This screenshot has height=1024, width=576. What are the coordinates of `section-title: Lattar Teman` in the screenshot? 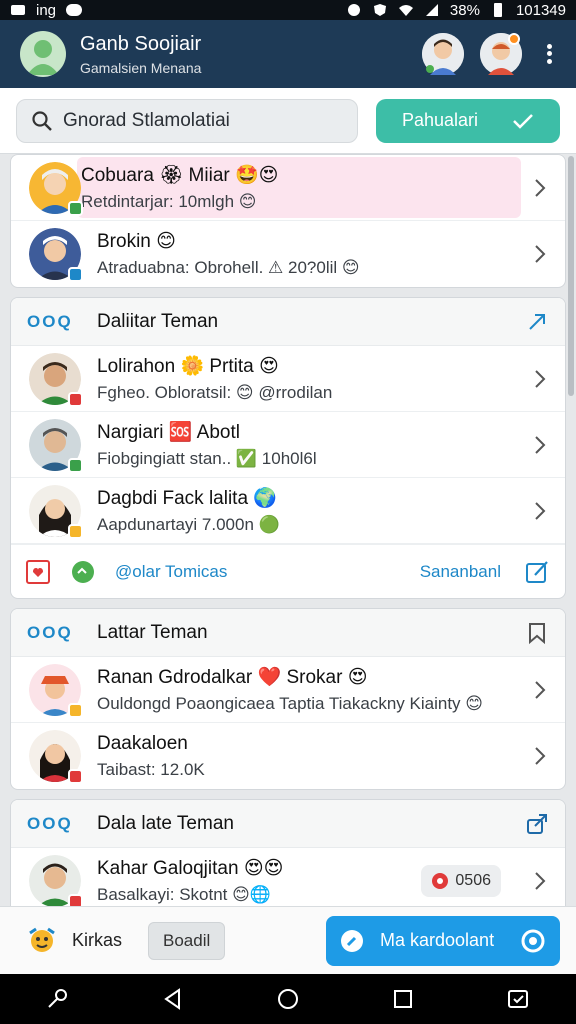 It's located at (152, 632).